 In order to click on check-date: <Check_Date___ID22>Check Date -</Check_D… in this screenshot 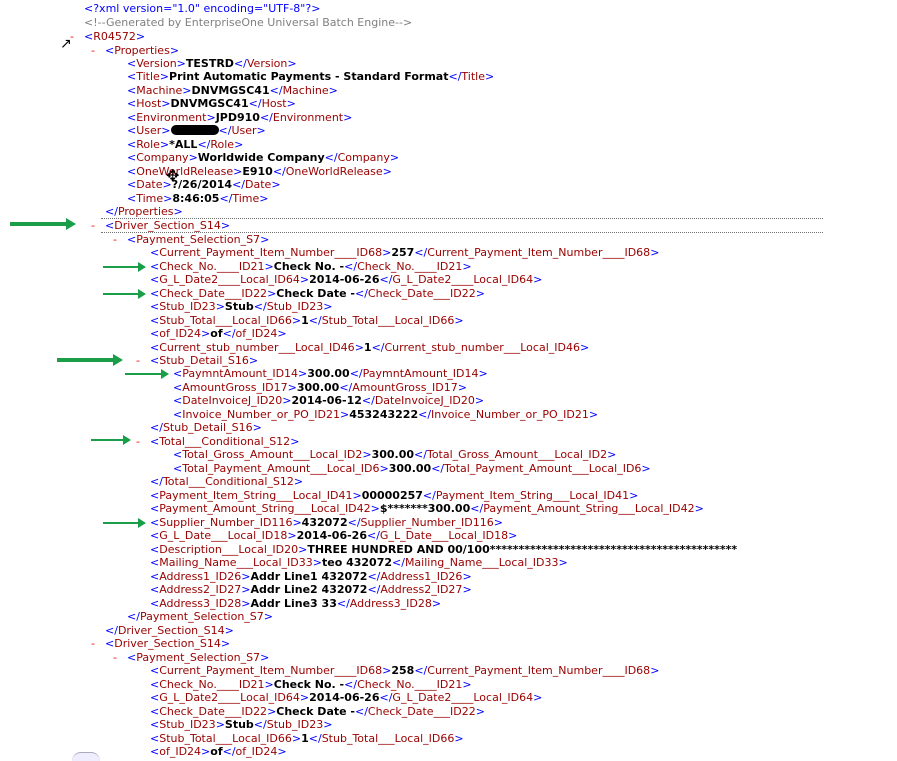, I will do `click(317, 293)`.